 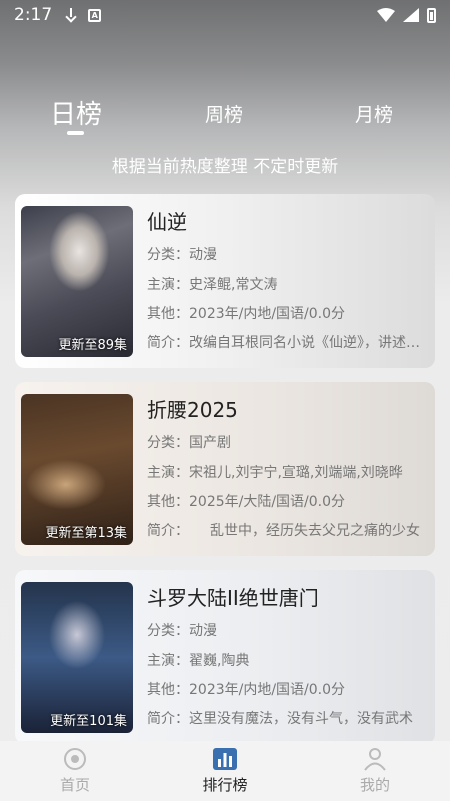 I want to click on download-icon, so click(x=71, y=15).